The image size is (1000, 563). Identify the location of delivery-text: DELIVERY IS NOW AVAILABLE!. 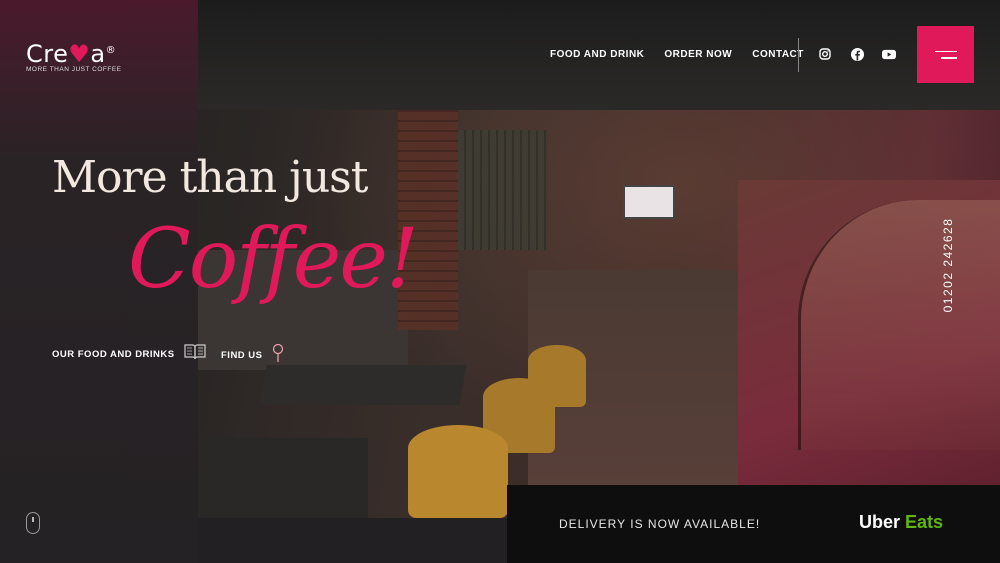
(660, 524).